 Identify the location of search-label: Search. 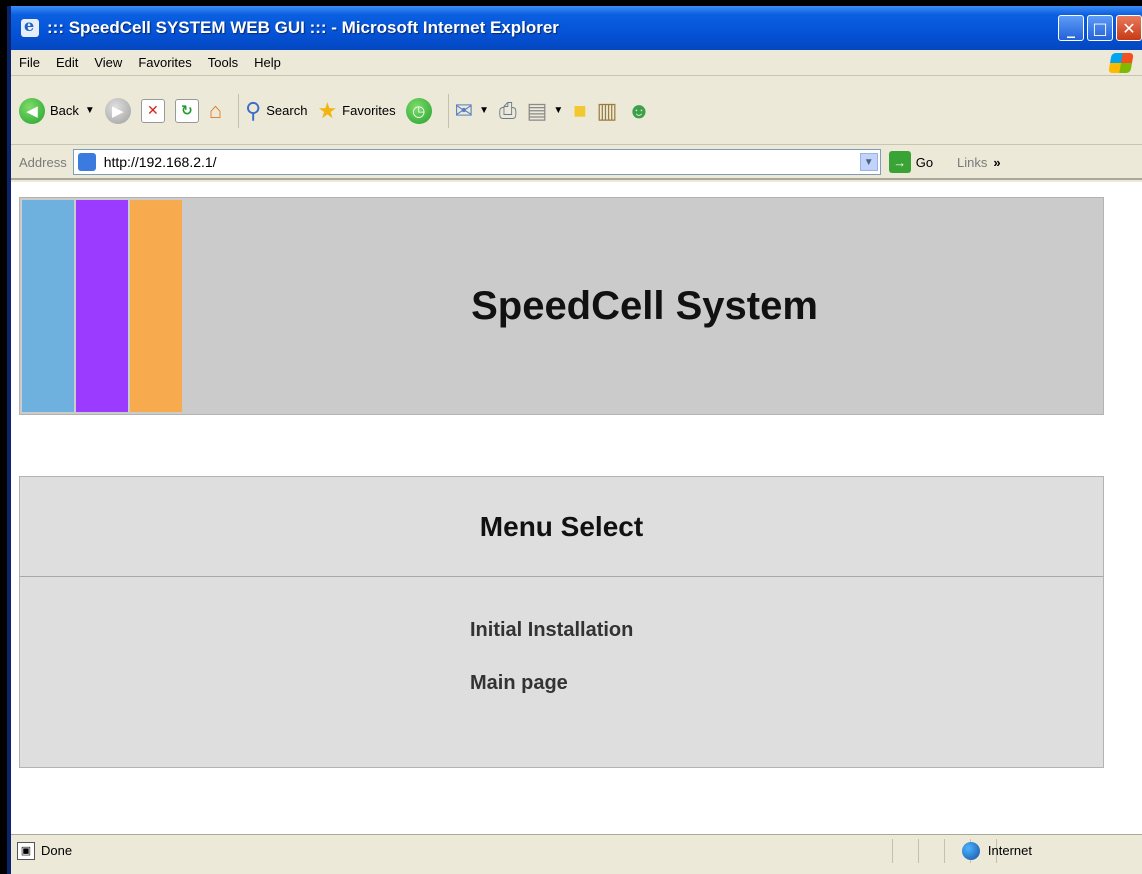
(287, 110).